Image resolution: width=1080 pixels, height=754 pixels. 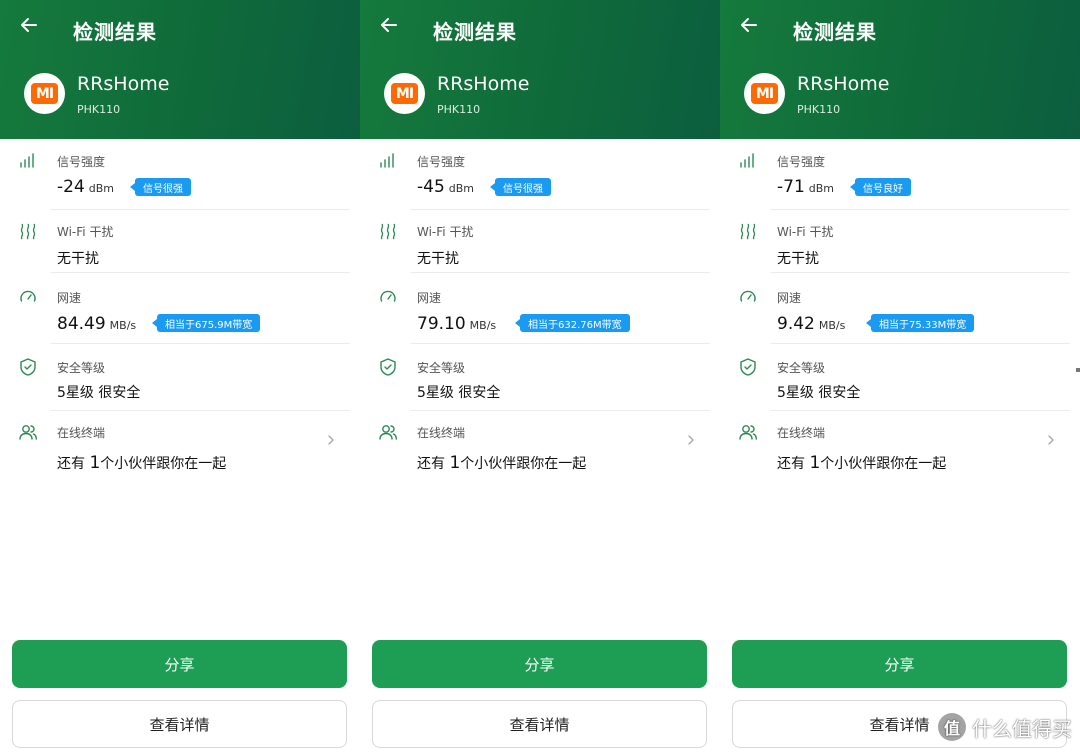 What do you see at coordinates (455, 463) in the screenshot?
I see `online-count: 1` at bounding box center [455, 463].